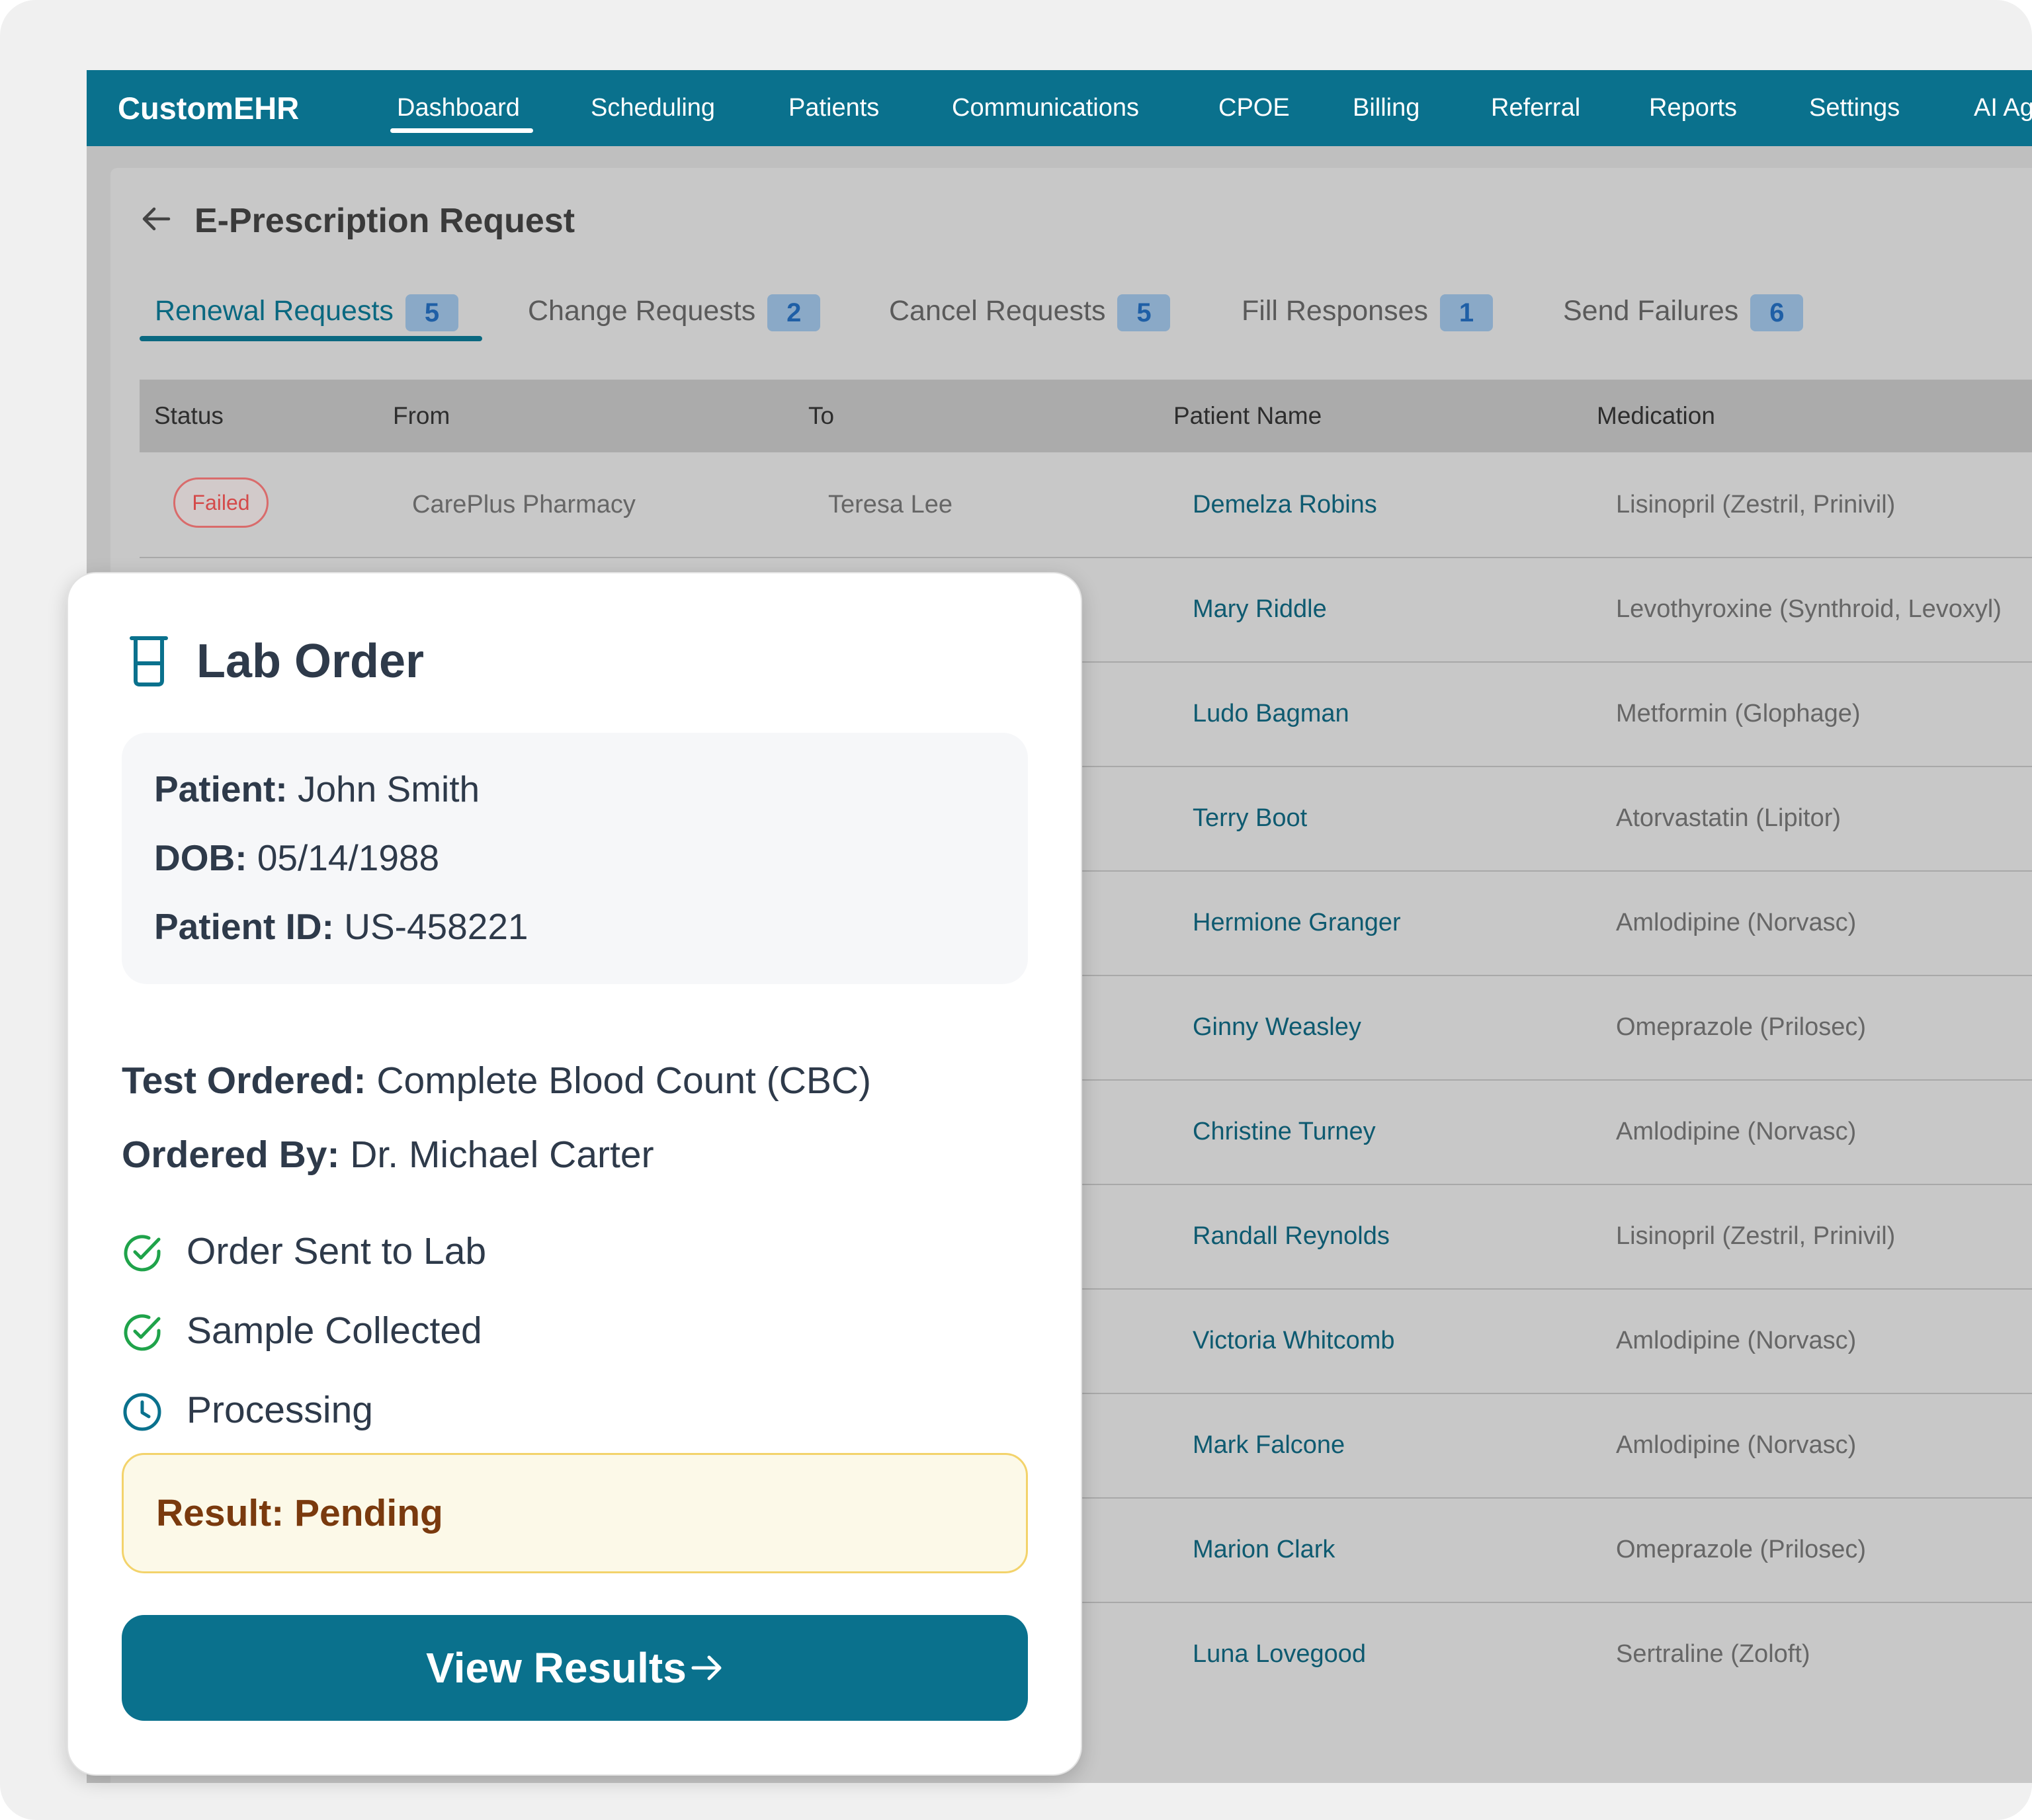 This screenshot has width=2032, height=1820. Describe the element at coordinates (1335, 311) in the screenshot. I see `tab-label: Fill Responses` at that location.